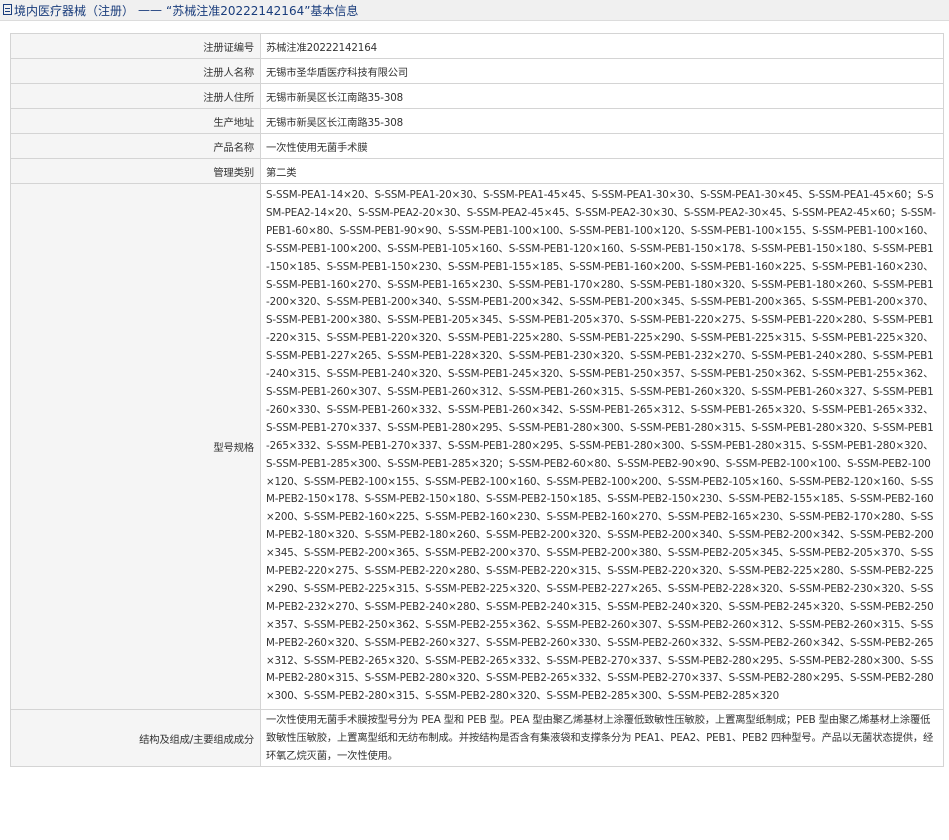  Describe the element at coordinates (602, 71) in the screenshot. I see `field-value: 无锡市圣华盾医疗科技有限公司` at that location.